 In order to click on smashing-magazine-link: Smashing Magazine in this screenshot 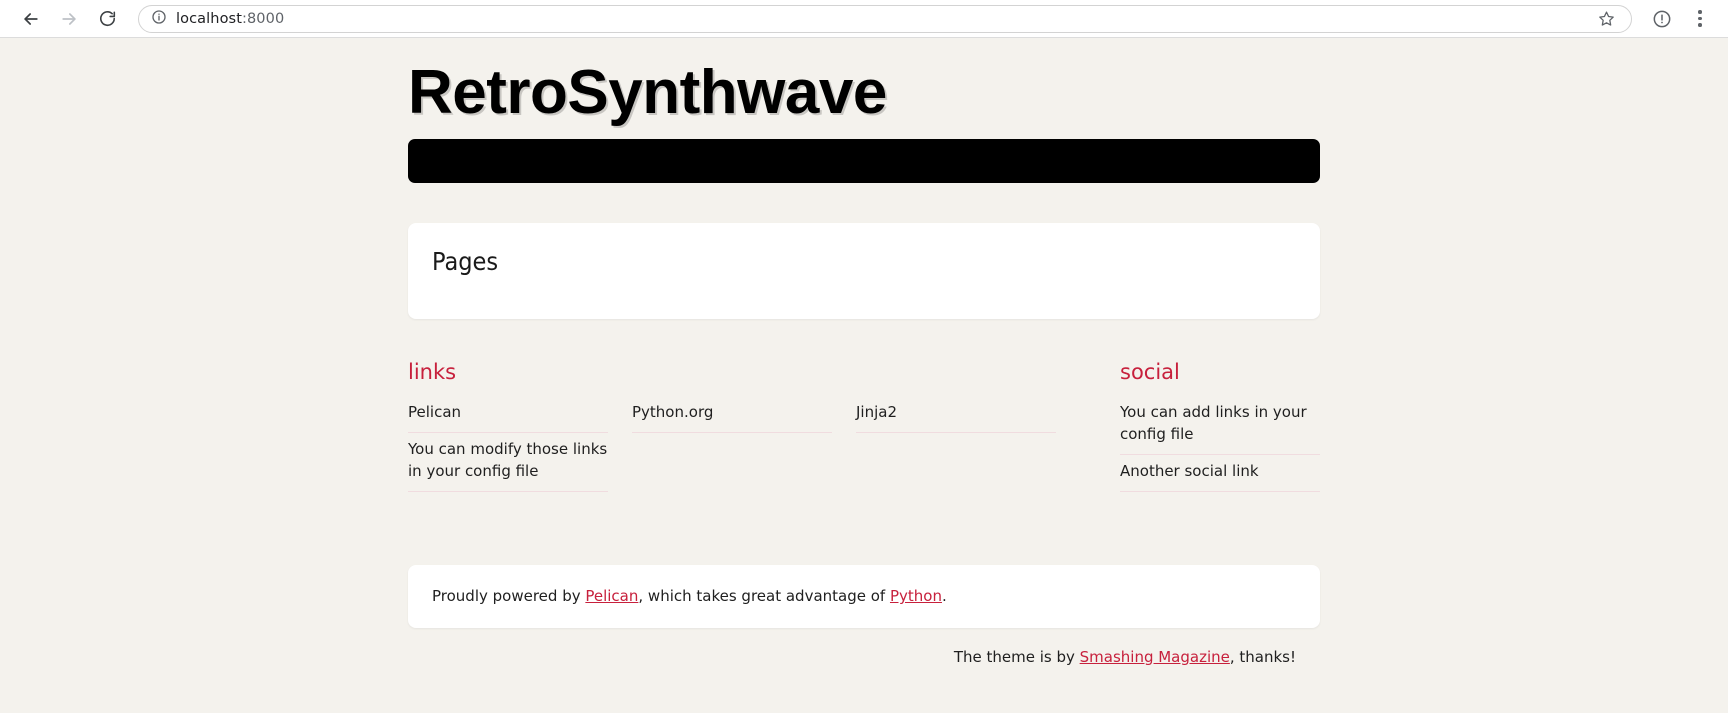, I will do `click(1155, 657)`.